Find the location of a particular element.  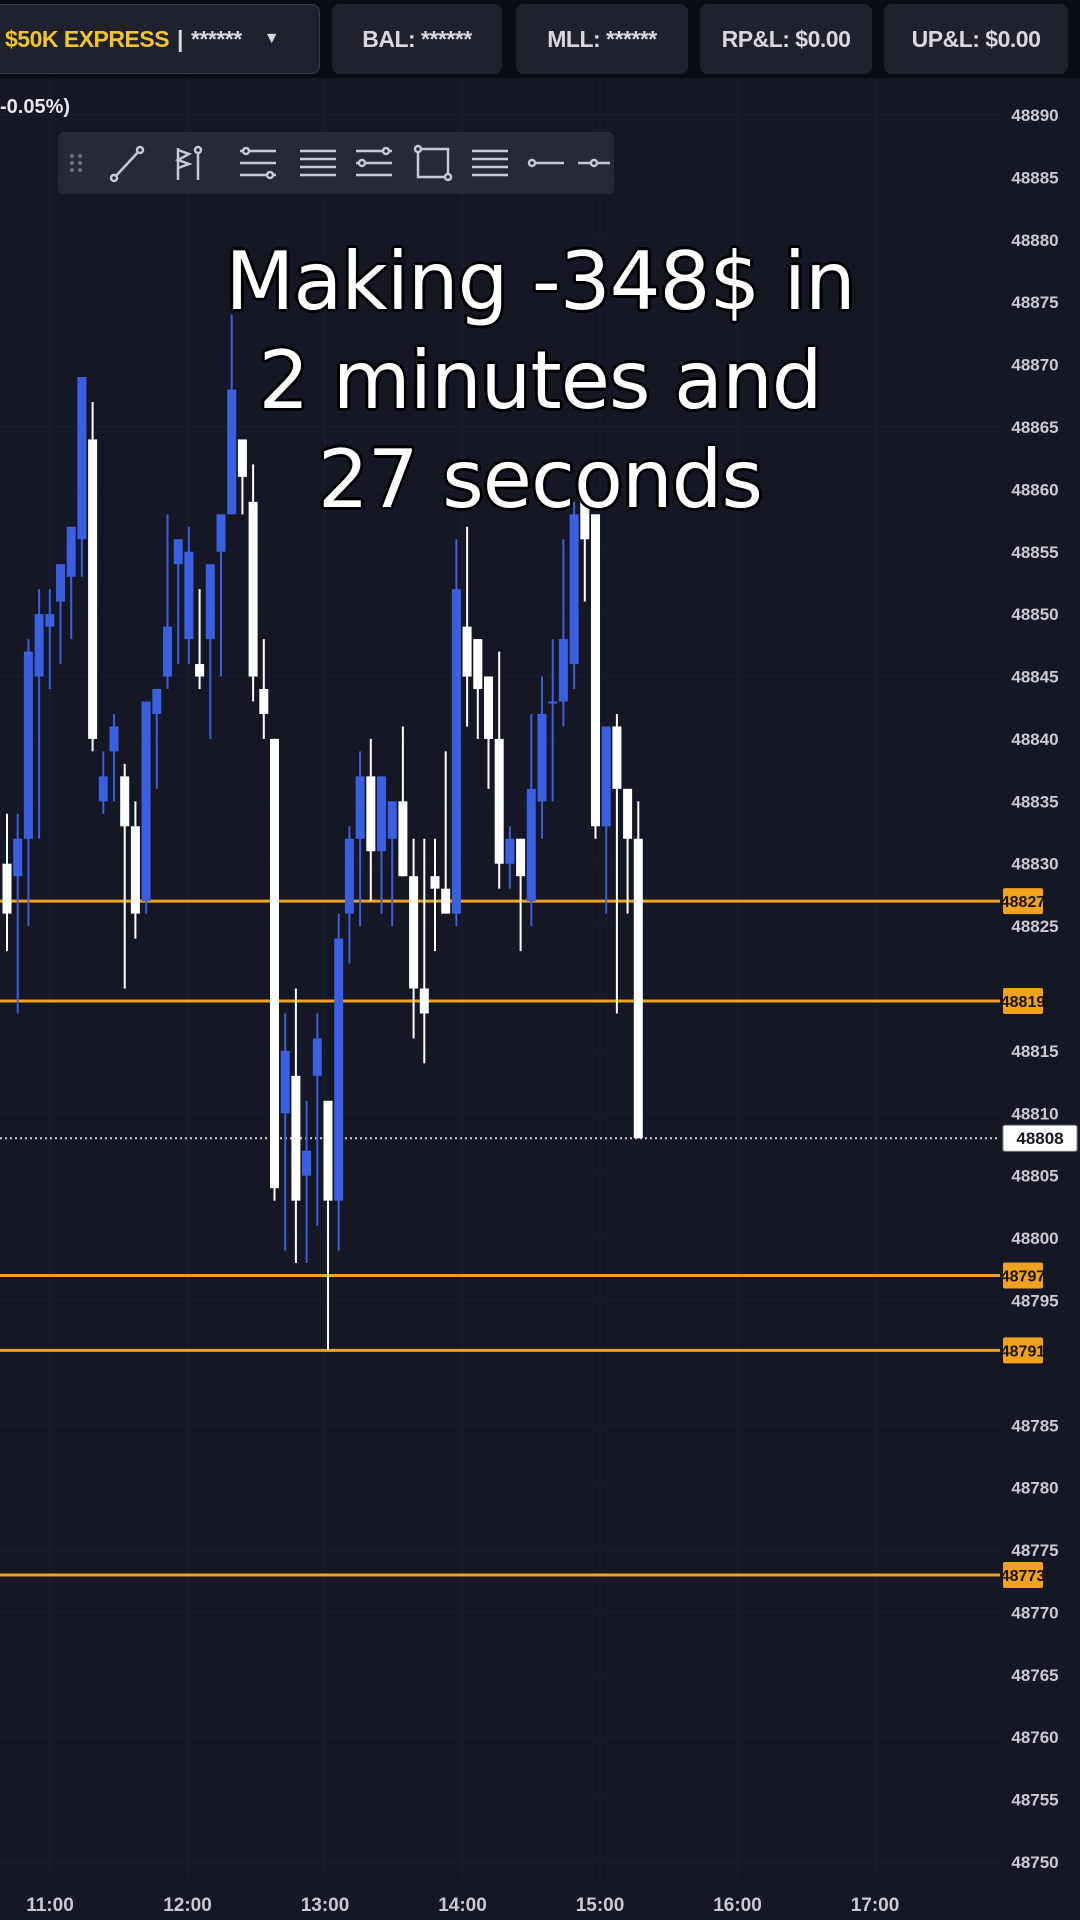

price-tick-label: 48785 is located at coordinates (1034, 1425).